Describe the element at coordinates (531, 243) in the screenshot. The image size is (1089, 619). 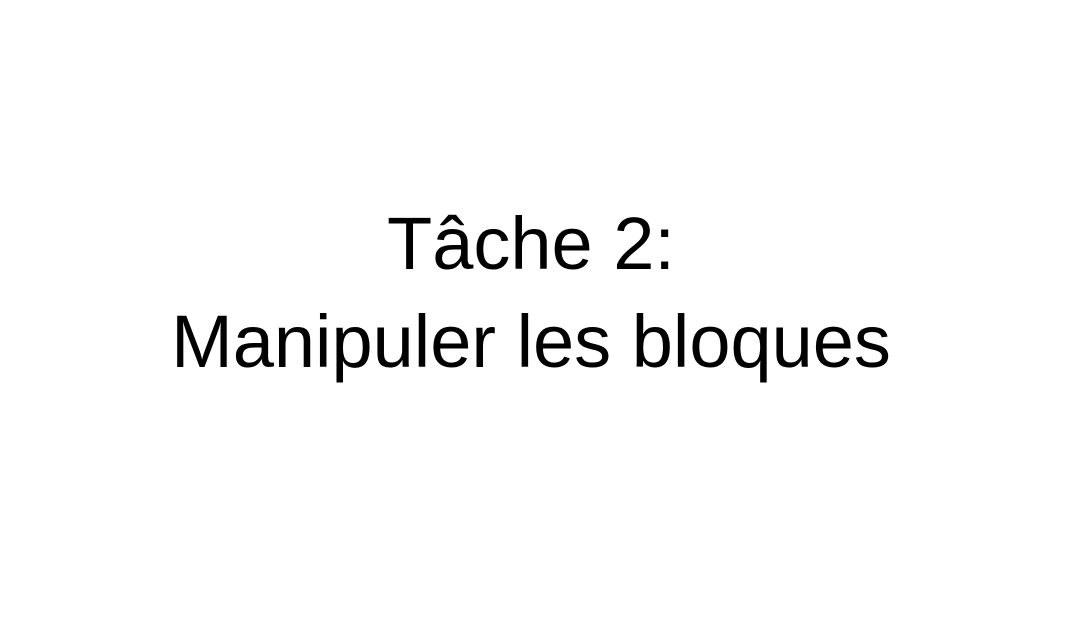
I see `title-line-task-number: Tâche 2:` at that location.